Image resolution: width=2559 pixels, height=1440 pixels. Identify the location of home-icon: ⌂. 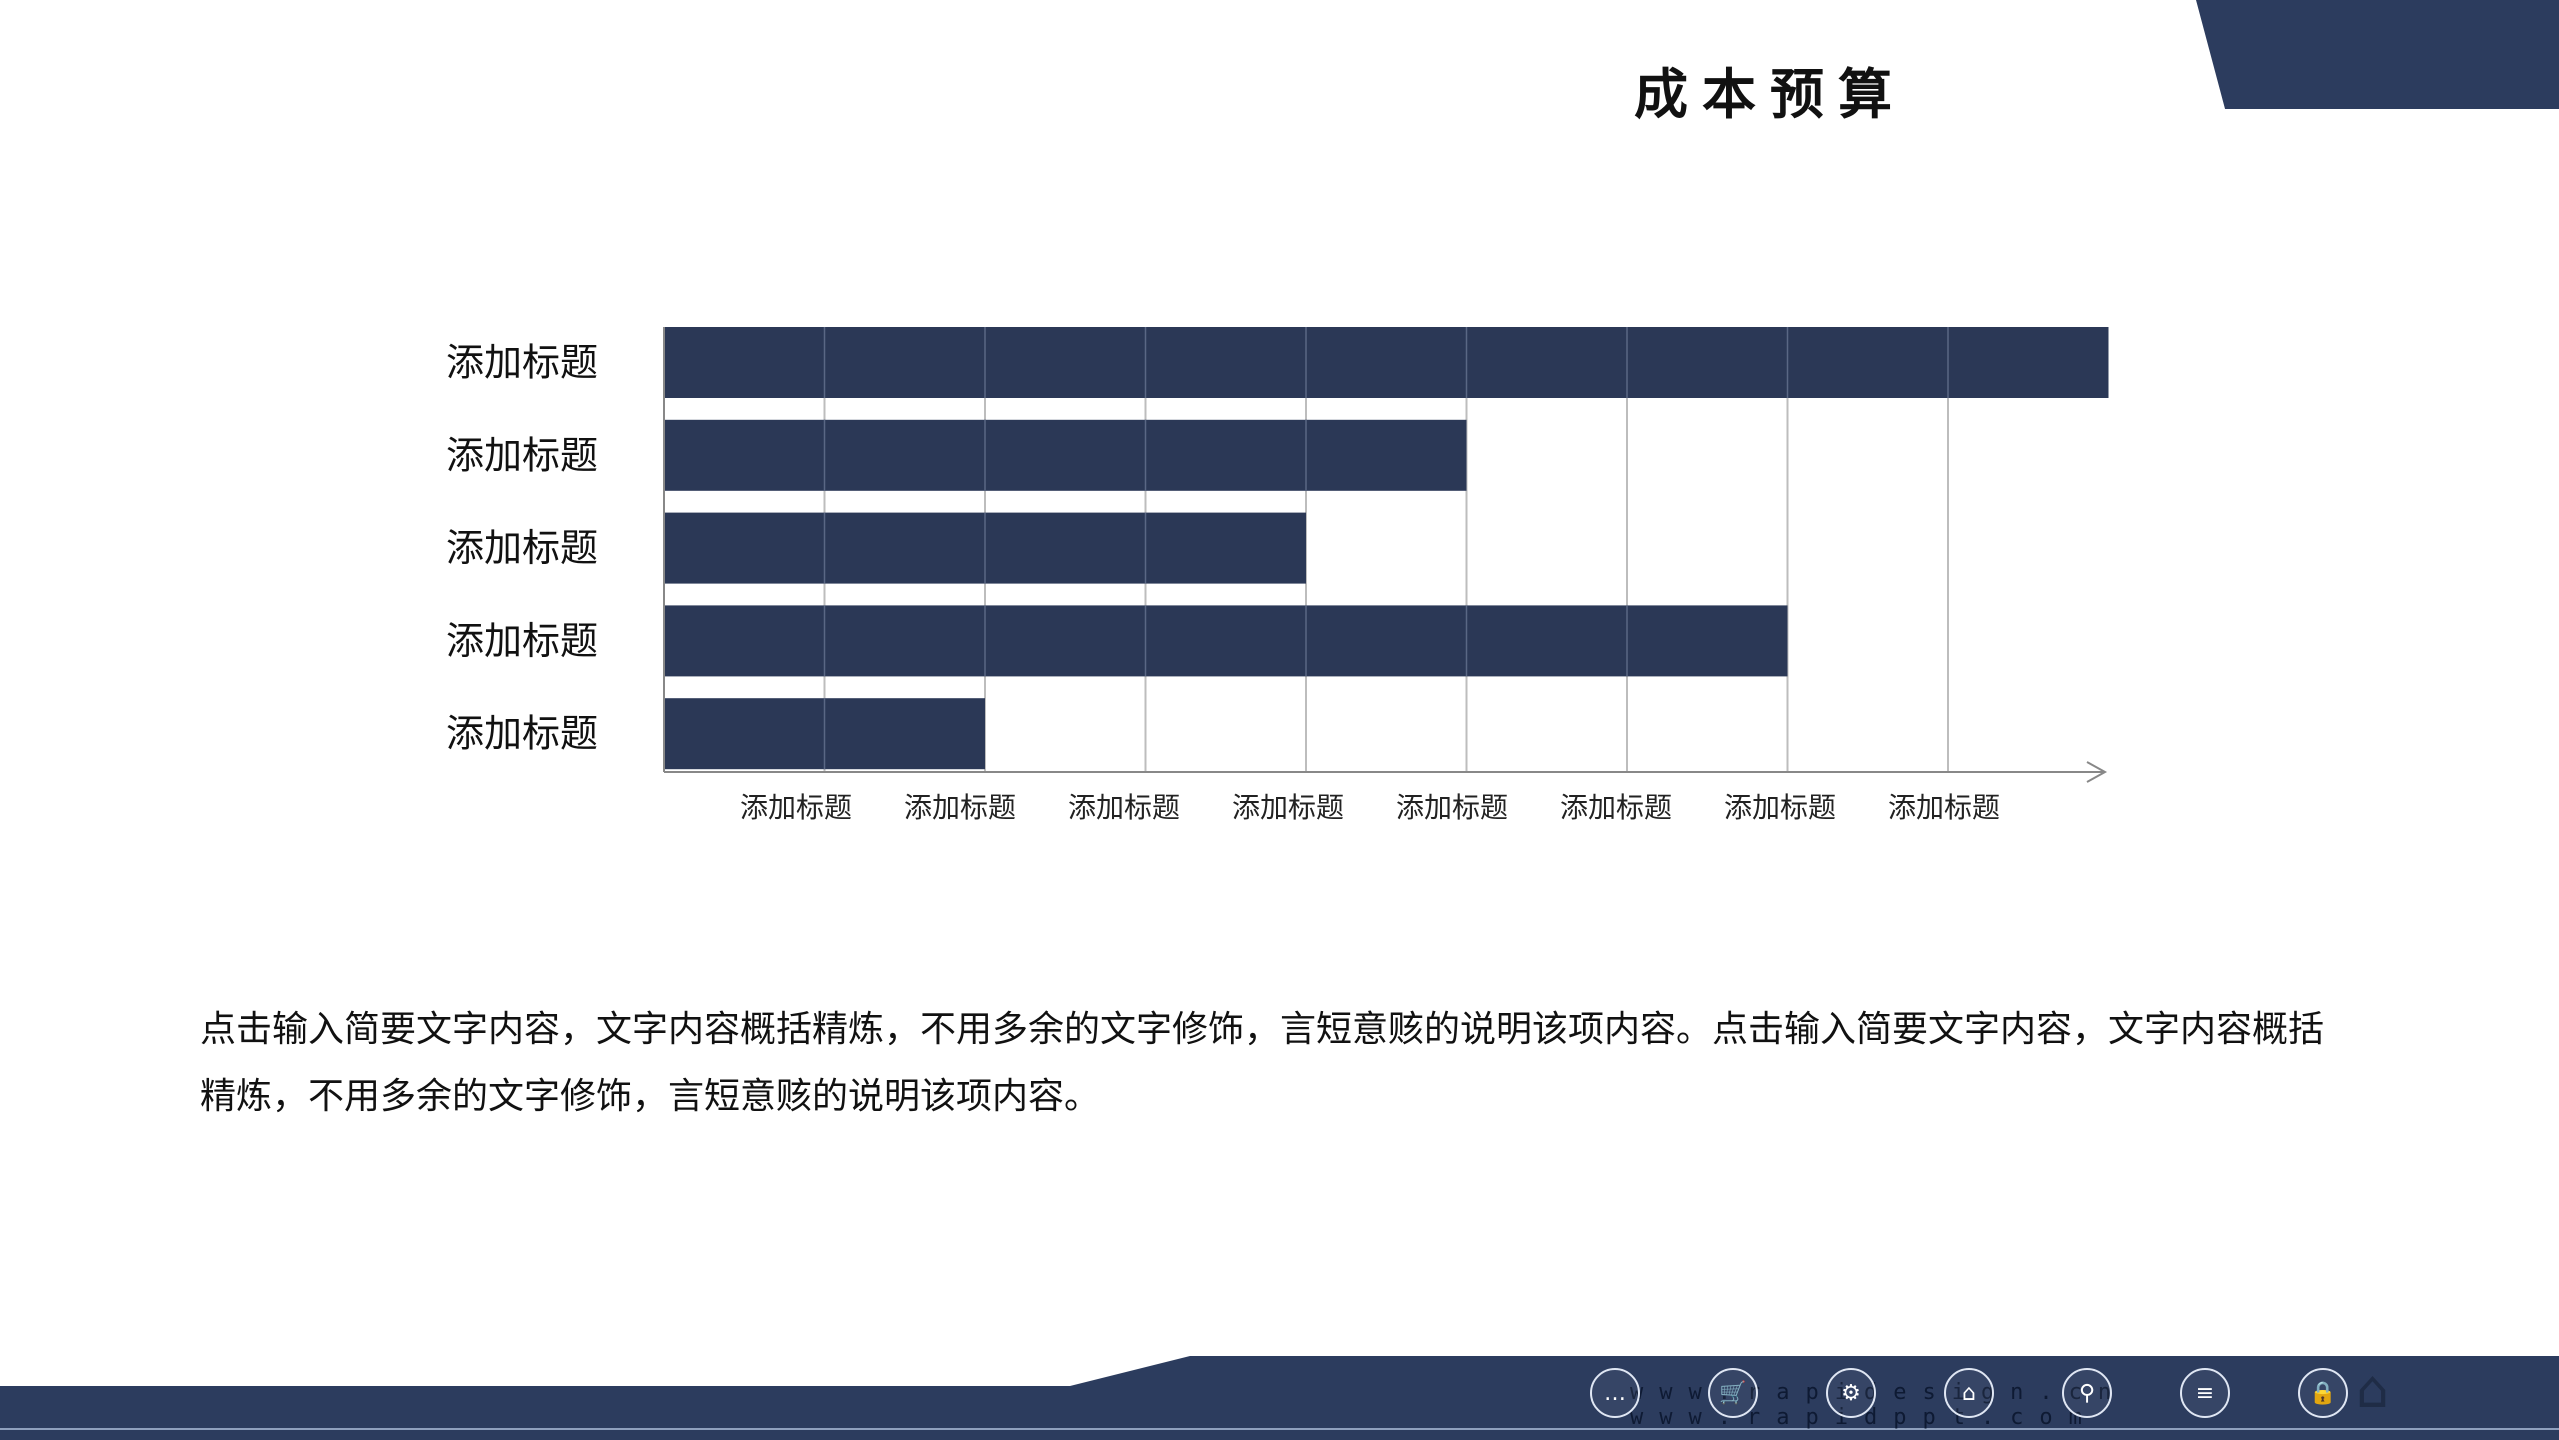
(1969, 1393).